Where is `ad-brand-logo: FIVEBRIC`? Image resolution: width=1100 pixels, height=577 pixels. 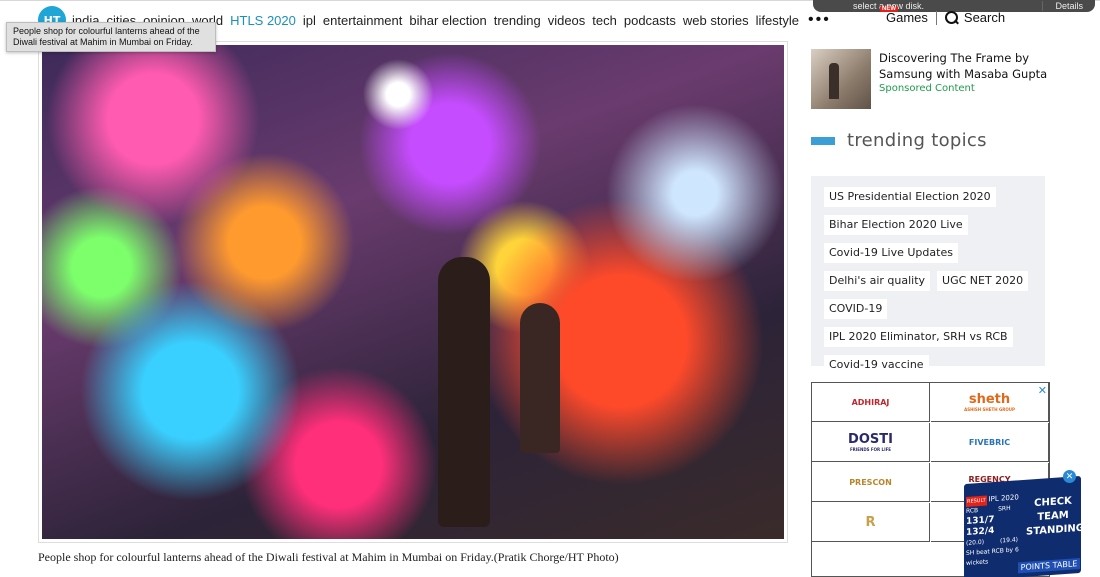 ad-brand-logo: FIVEBRIC is located at coordinates (990, 442).